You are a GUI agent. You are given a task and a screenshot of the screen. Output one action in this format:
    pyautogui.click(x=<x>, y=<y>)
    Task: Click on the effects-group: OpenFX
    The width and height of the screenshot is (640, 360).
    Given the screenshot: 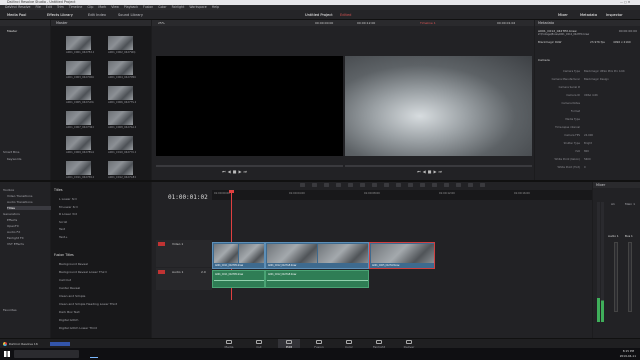 What is the action you would take?
    pyautogui.click(x=13, y=226)
    